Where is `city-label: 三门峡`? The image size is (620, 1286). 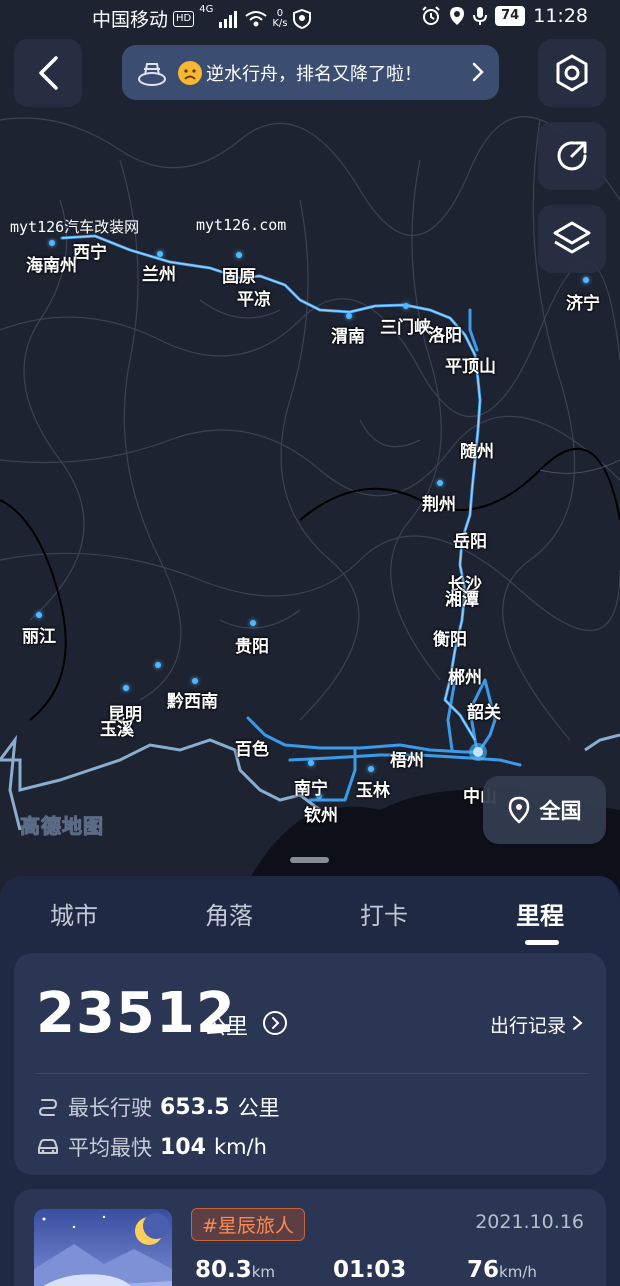 city-label: 三门峡 is located at coordinates (405, 328).